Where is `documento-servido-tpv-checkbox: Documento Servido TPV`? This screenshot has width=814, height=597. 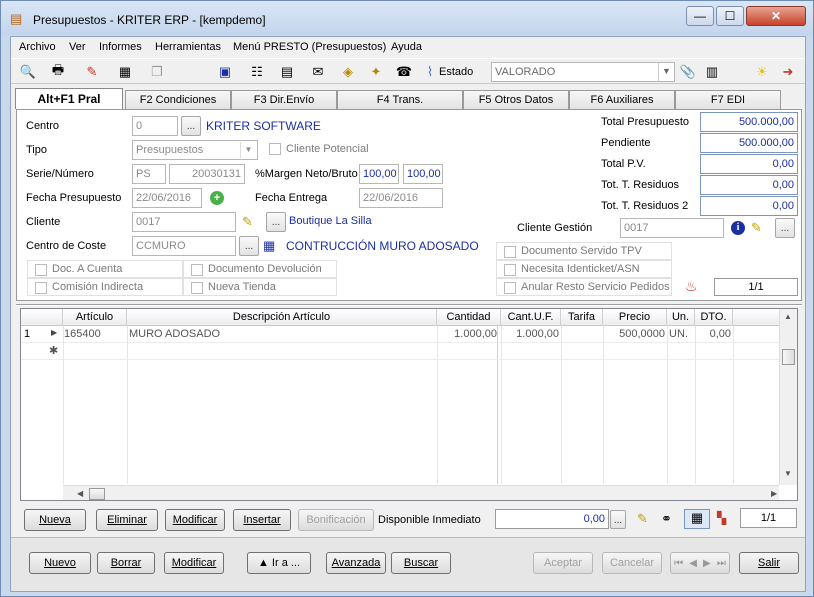
documento-servido-tpv-checkbox: Documento Servido TPV is located at coordinates (584, 251).